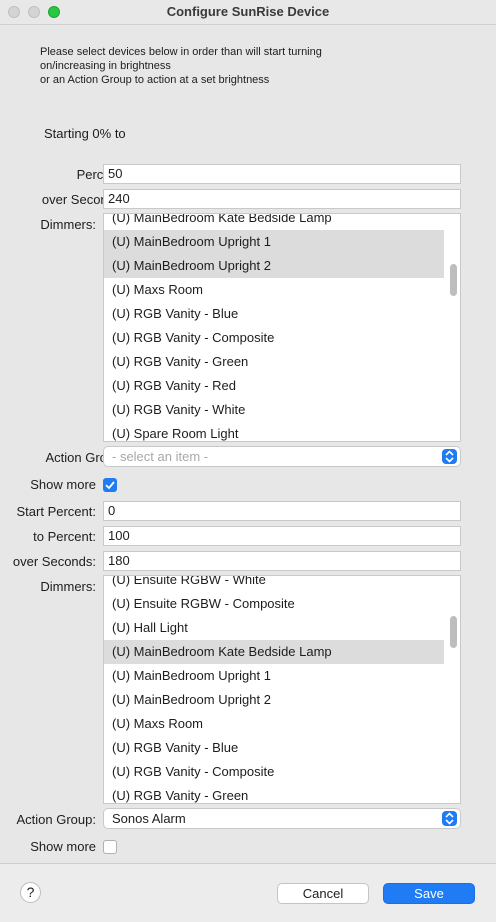  Describe the element at coordinates (56, 819) in the screenshot. I see `action-group-2-label: Action Group:` at that location.